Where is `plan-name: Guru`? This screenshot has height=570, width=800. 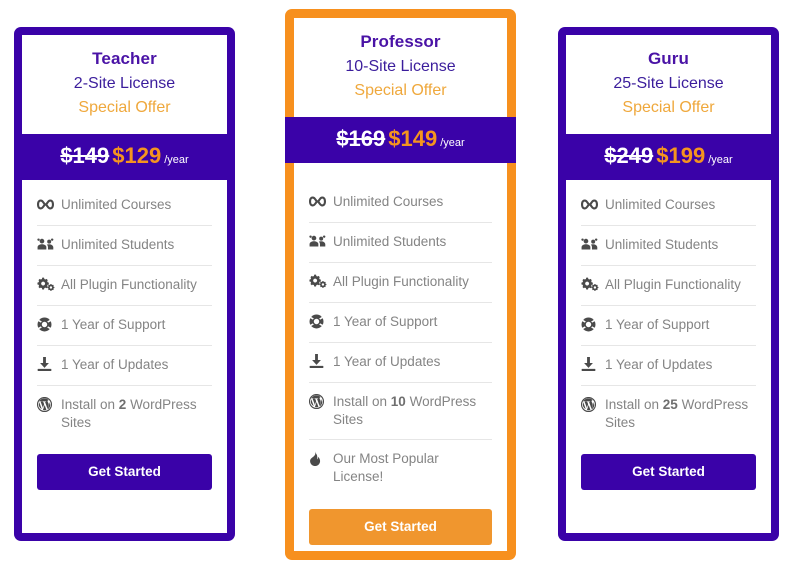
plan-name: Guru is located at coordinates (668, 58).